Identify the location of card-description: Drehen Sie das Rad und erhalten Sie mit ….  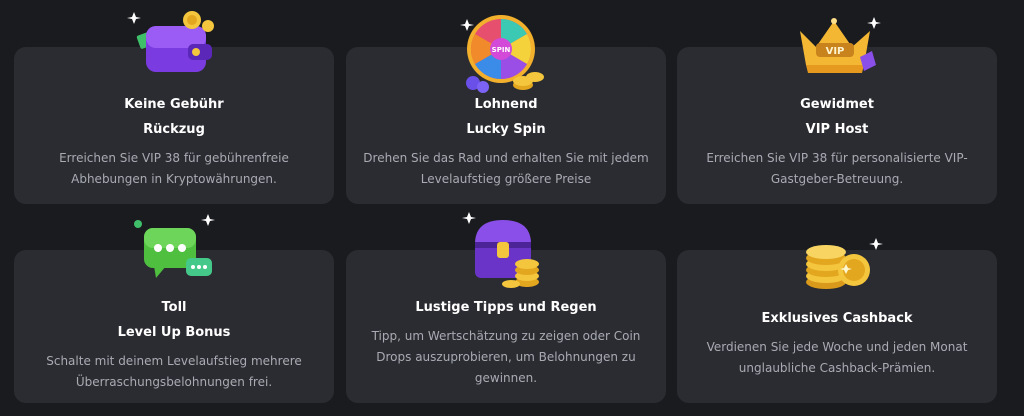
(506, 168).